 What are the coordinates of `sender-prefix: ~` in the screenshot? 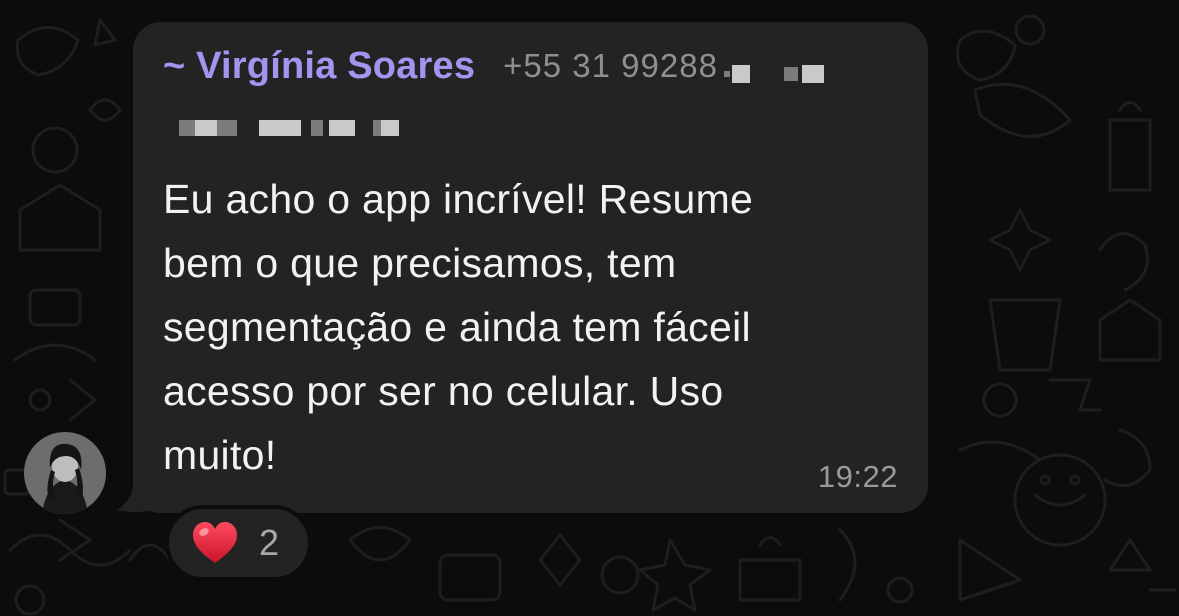 It's located at (174, 65).